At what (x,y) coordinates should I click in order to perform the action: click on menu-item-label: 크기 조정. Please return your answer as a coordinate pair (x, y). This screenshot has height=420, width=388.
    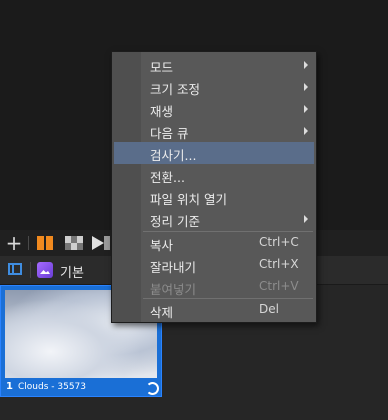
    Looking at the image, I should click on (175, 89).